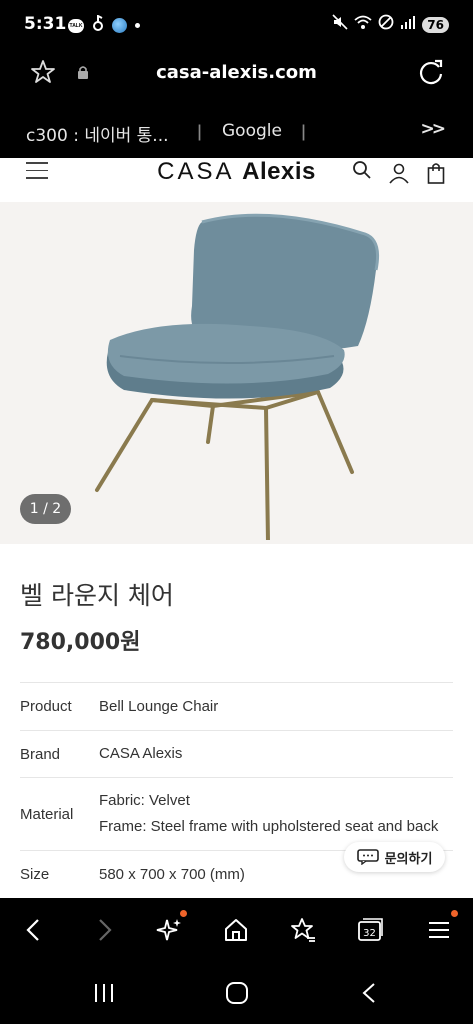 This screenshot has width=473, height=1024. Describe the element at coordinates (35, 874) in the screenshot. I see `spec-key: Size` at that location.